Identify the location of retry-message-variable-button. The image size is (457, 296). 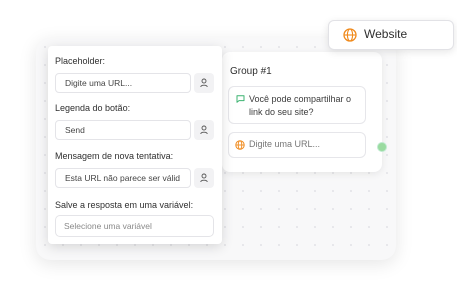
(204, 178).